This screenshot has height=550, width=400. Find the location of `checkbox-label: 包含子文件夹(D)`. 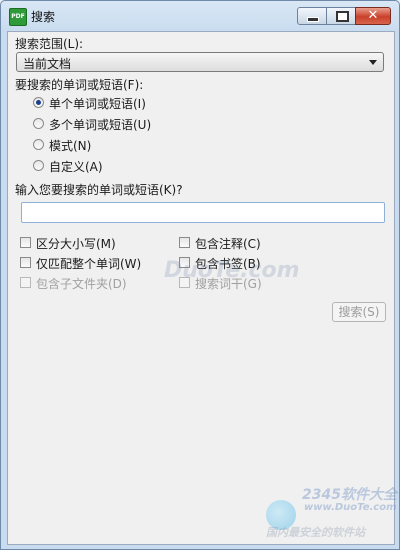

checkbox-label: 包含子文件夹(D) is located at coordinates (81, 284).